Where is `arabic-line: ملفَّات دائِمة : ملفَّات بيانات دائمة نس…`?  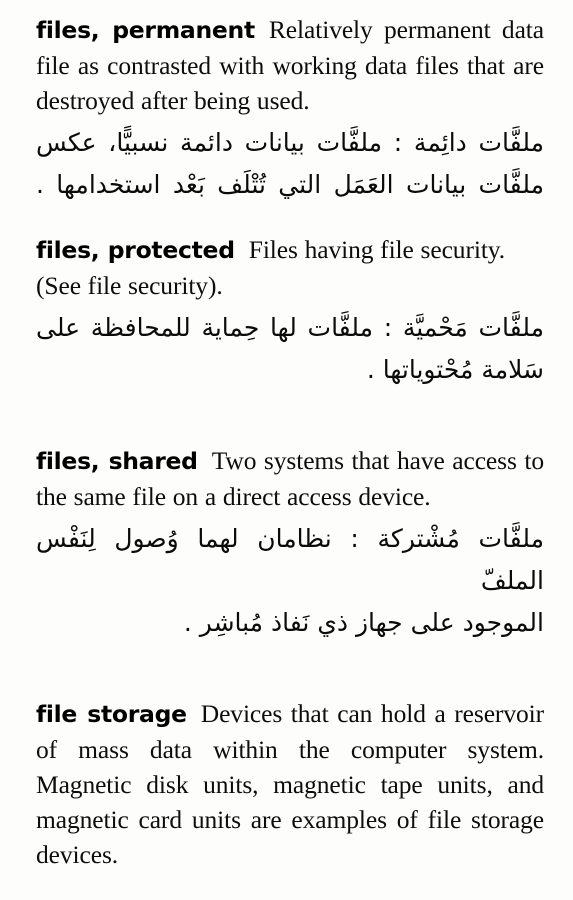 arabic-line: ملفَّات دائِمة : ملفَّات بيانات دائمة نس… is located at coordinates (290, 142).